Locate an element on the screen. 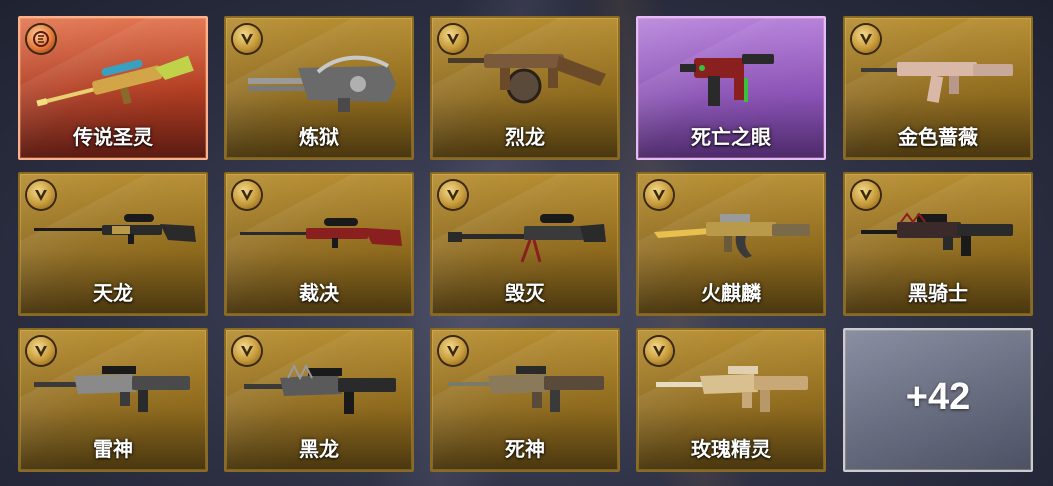 The image size is (1053, 486). weapon-card-thor: 雷神 is located at coordinates (113, 400).